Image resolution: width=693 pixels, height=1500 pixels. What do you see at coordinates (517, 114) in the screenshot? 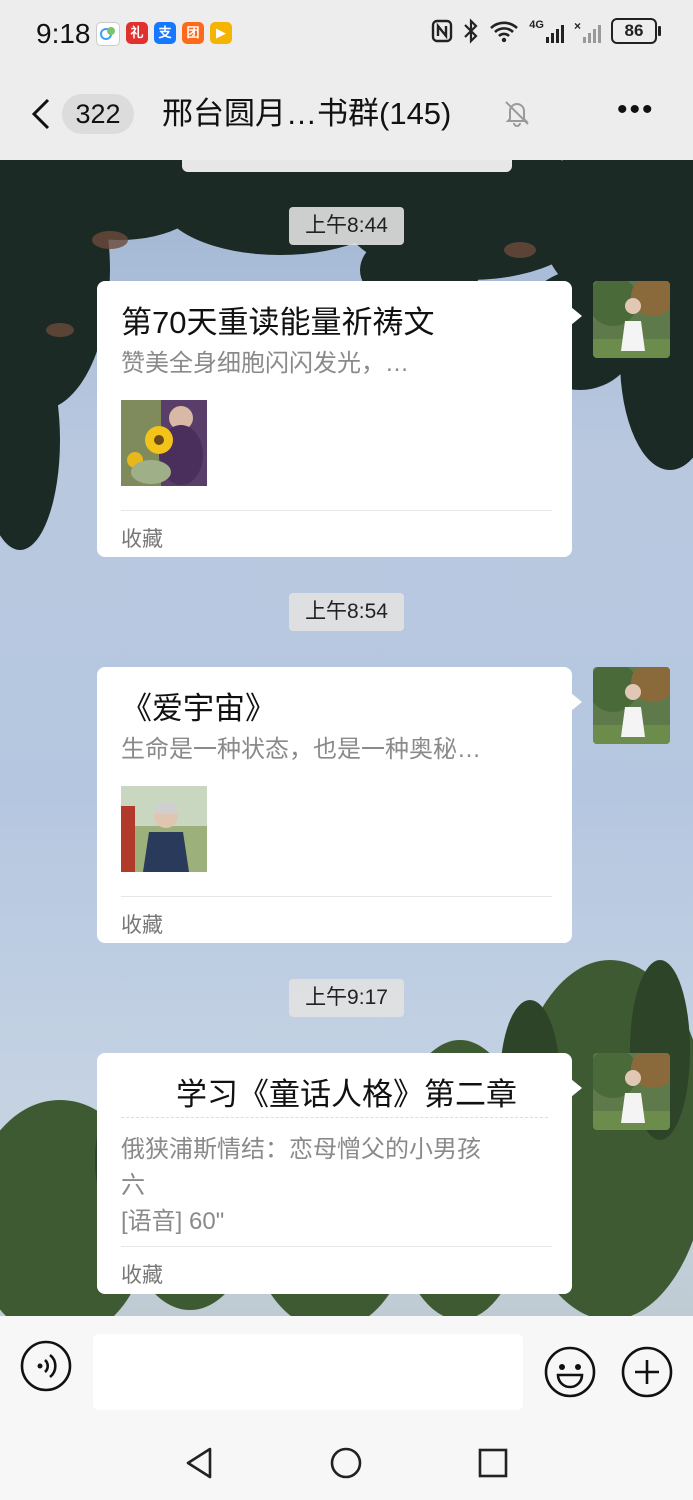
I see `mute-bell-icon` at bounding box center [517, 114].